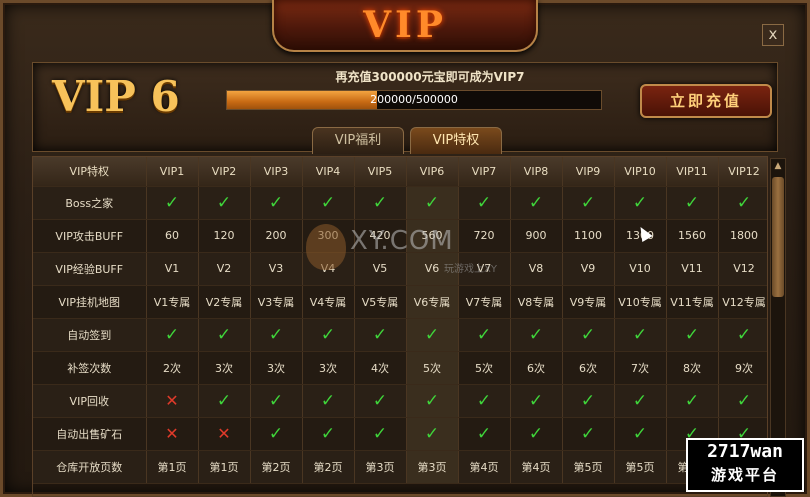 This screenshot has height=497, width=810. Describe the element at coordinates (745, 451) in the screenshot. I see `brand-line-1: 2717wan` at that location.